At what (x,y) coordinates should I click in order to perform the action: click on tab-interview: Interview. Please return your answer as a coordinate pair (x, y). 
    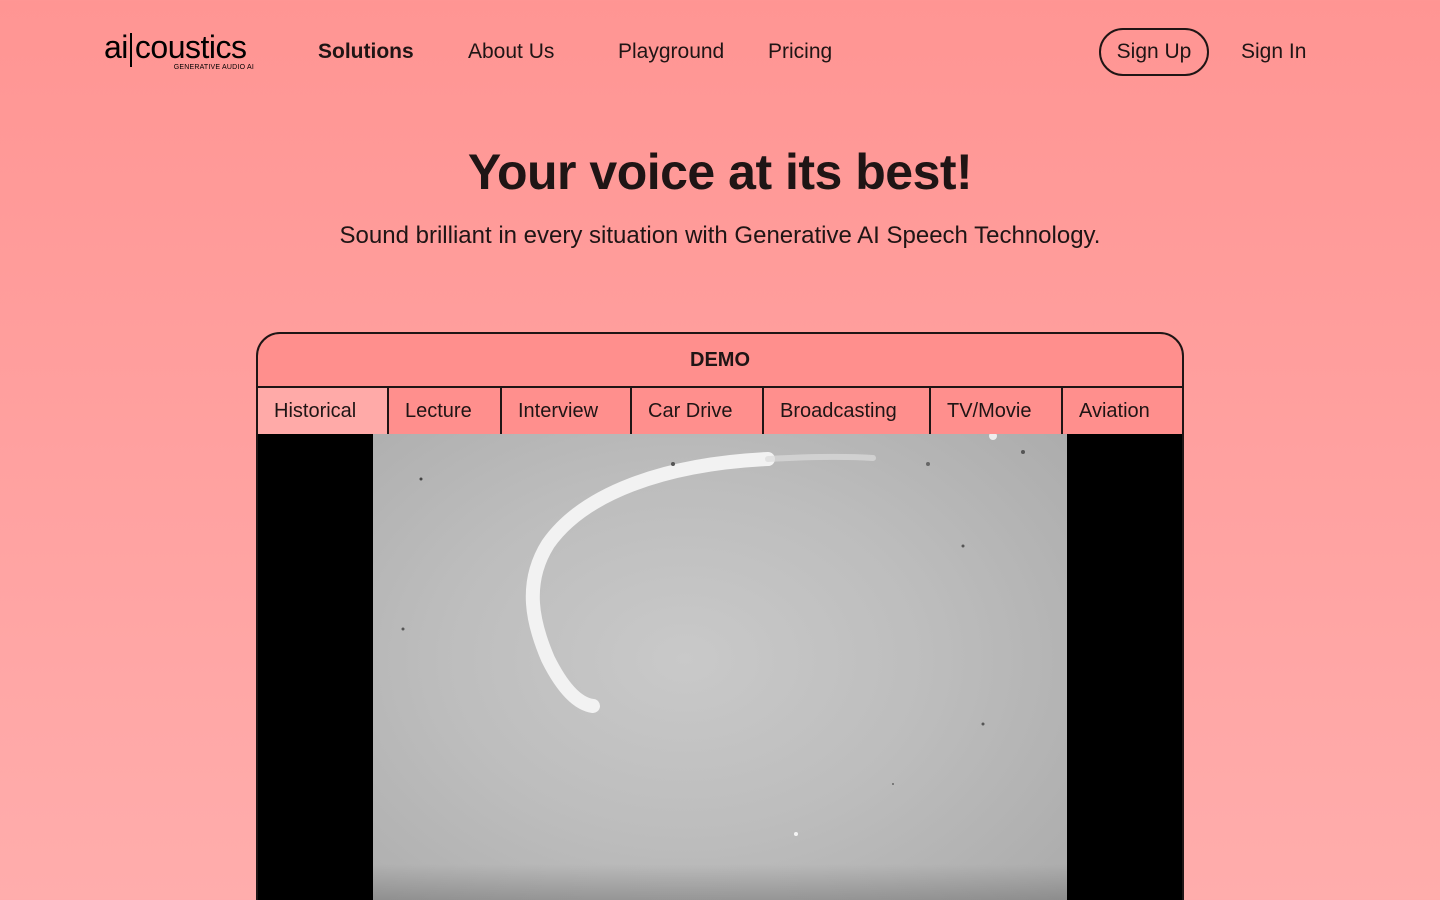
    Looking at the image, I should click on (567, 411).